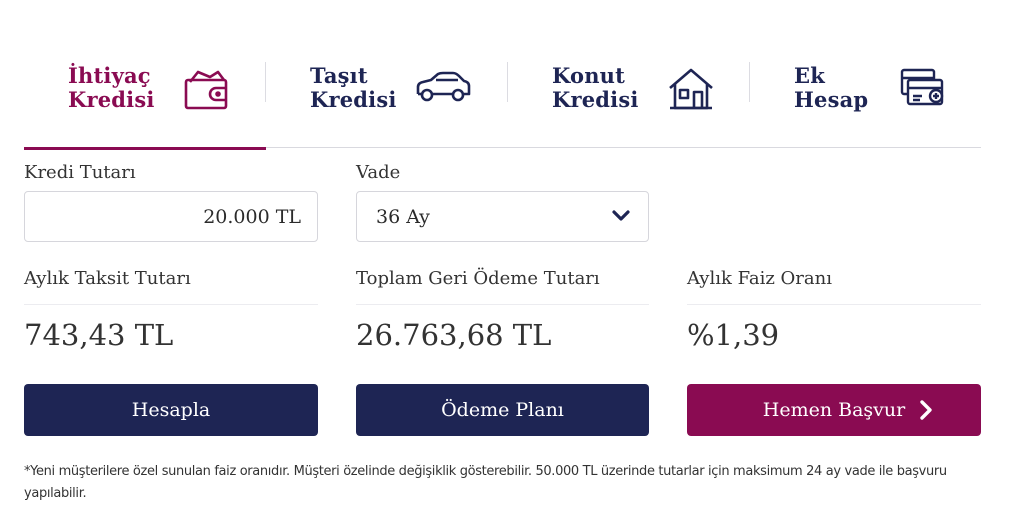 The image size is (1010, 505). I want to click on term-select: 36 Ay, so click(502, 216).